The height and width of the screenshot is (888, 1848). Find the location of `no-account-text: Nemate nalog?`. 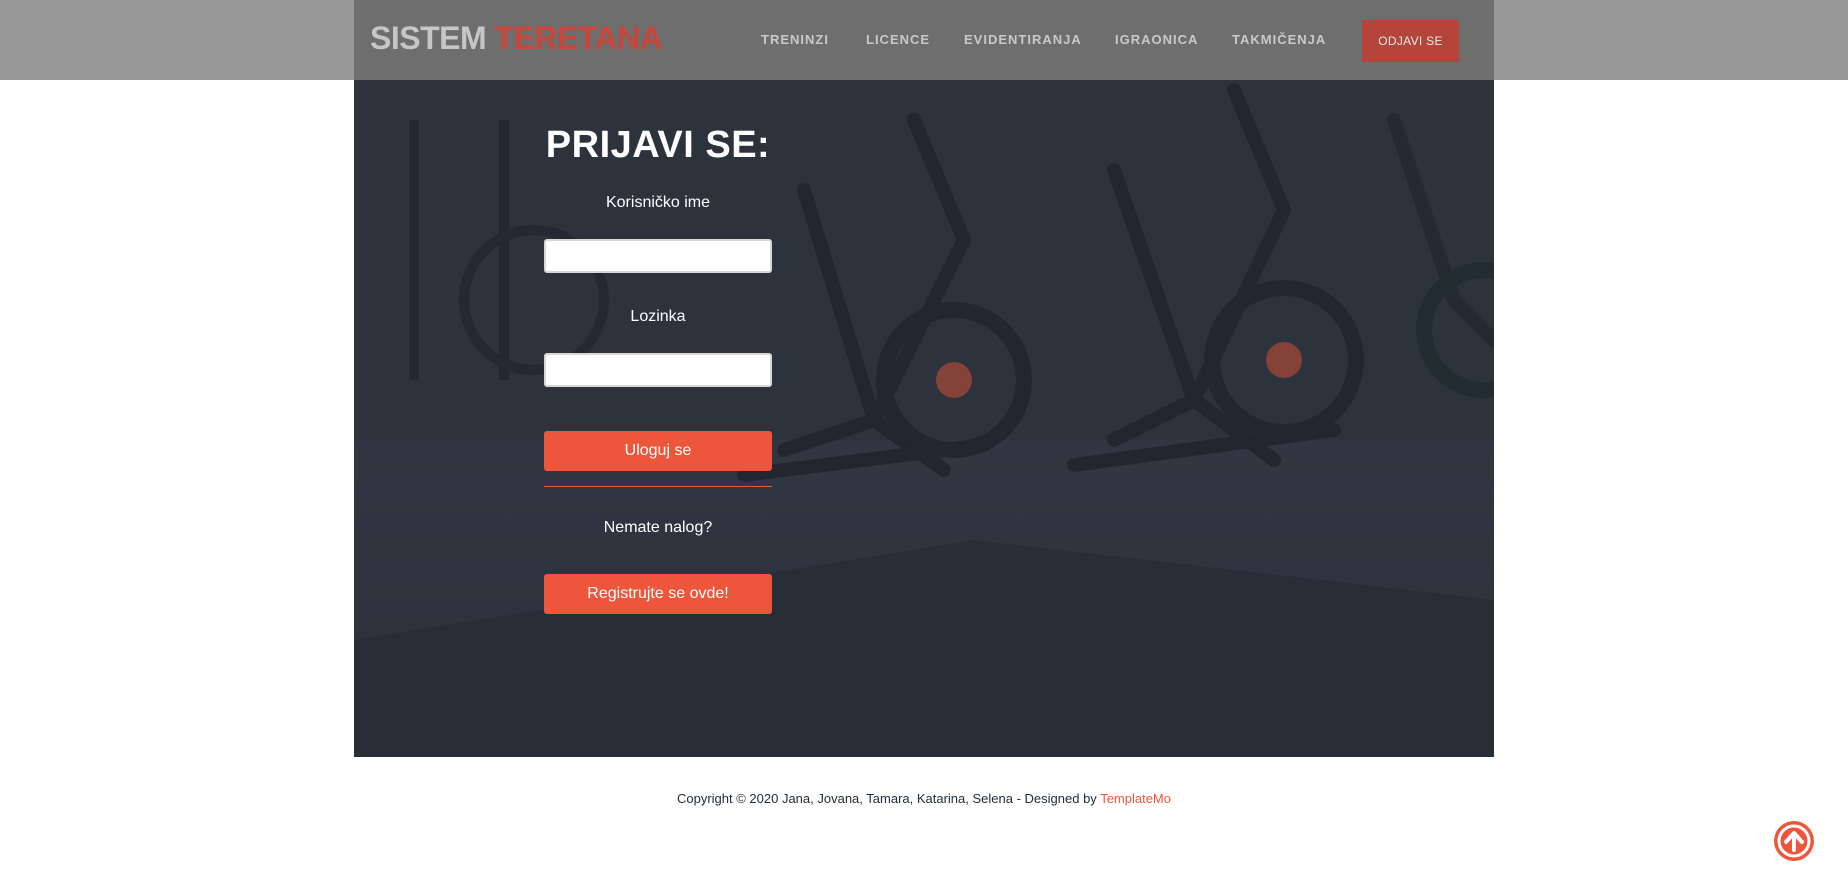

no-account-text: Nemate nalog? is located at coordinates (658, 527).